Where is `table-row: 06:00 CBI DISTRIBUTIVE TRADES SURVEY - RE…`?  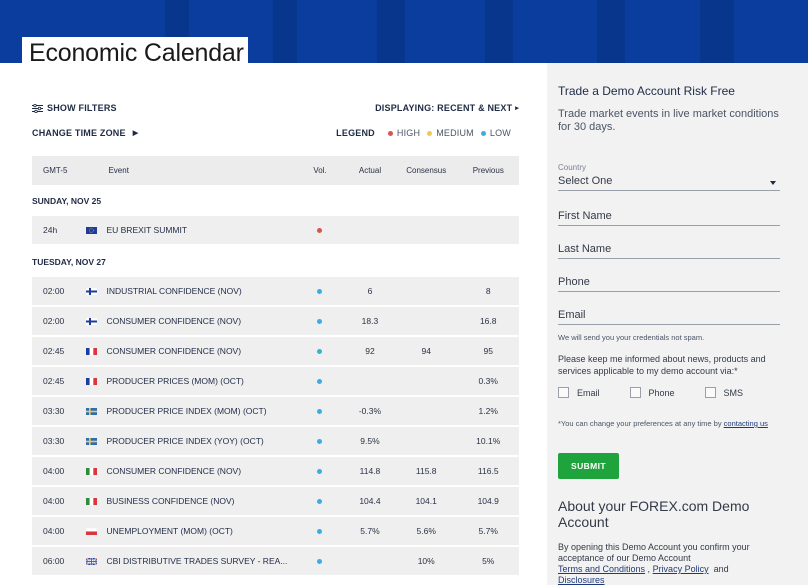
table-row: 06:00 CBI DISTRIBUTIVE TRADES SURVEY - RE… is located at coordinates (275, 561).